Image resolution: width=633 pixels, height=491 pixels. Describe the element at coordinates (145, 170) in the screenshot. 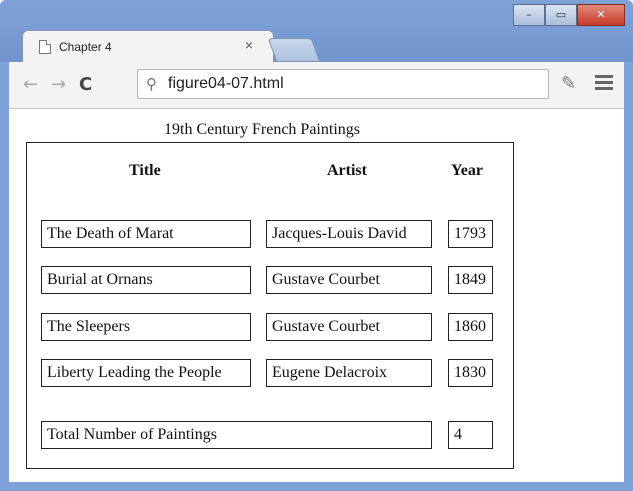

I see `header-title: Title` at that location.